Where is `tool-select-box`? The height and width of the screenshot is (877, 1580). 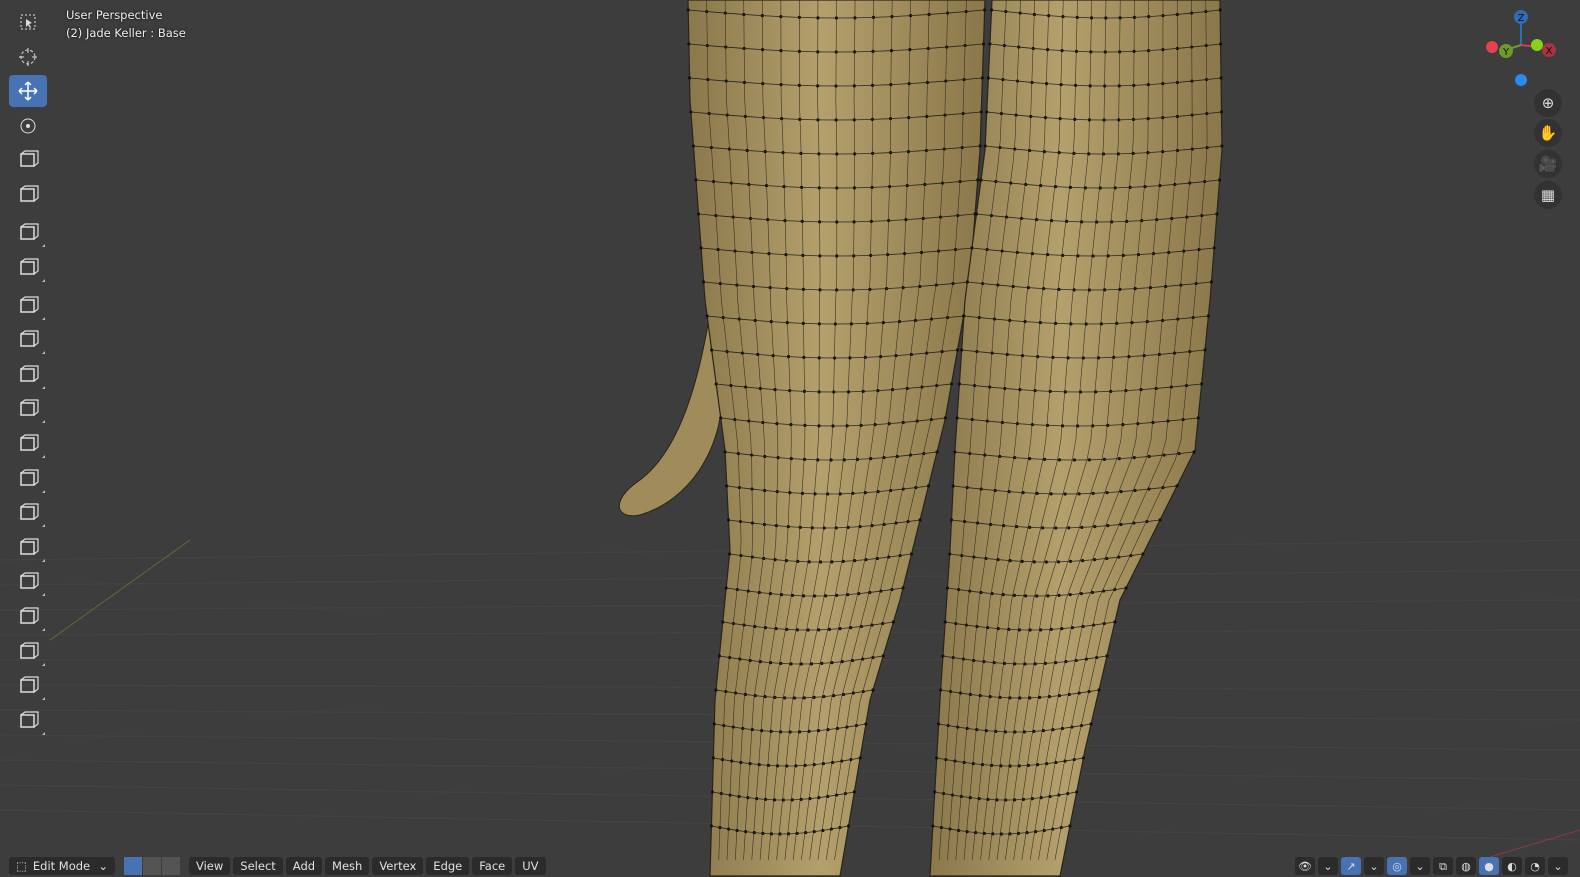 tool-select-box is located at coordinates (28, 22).